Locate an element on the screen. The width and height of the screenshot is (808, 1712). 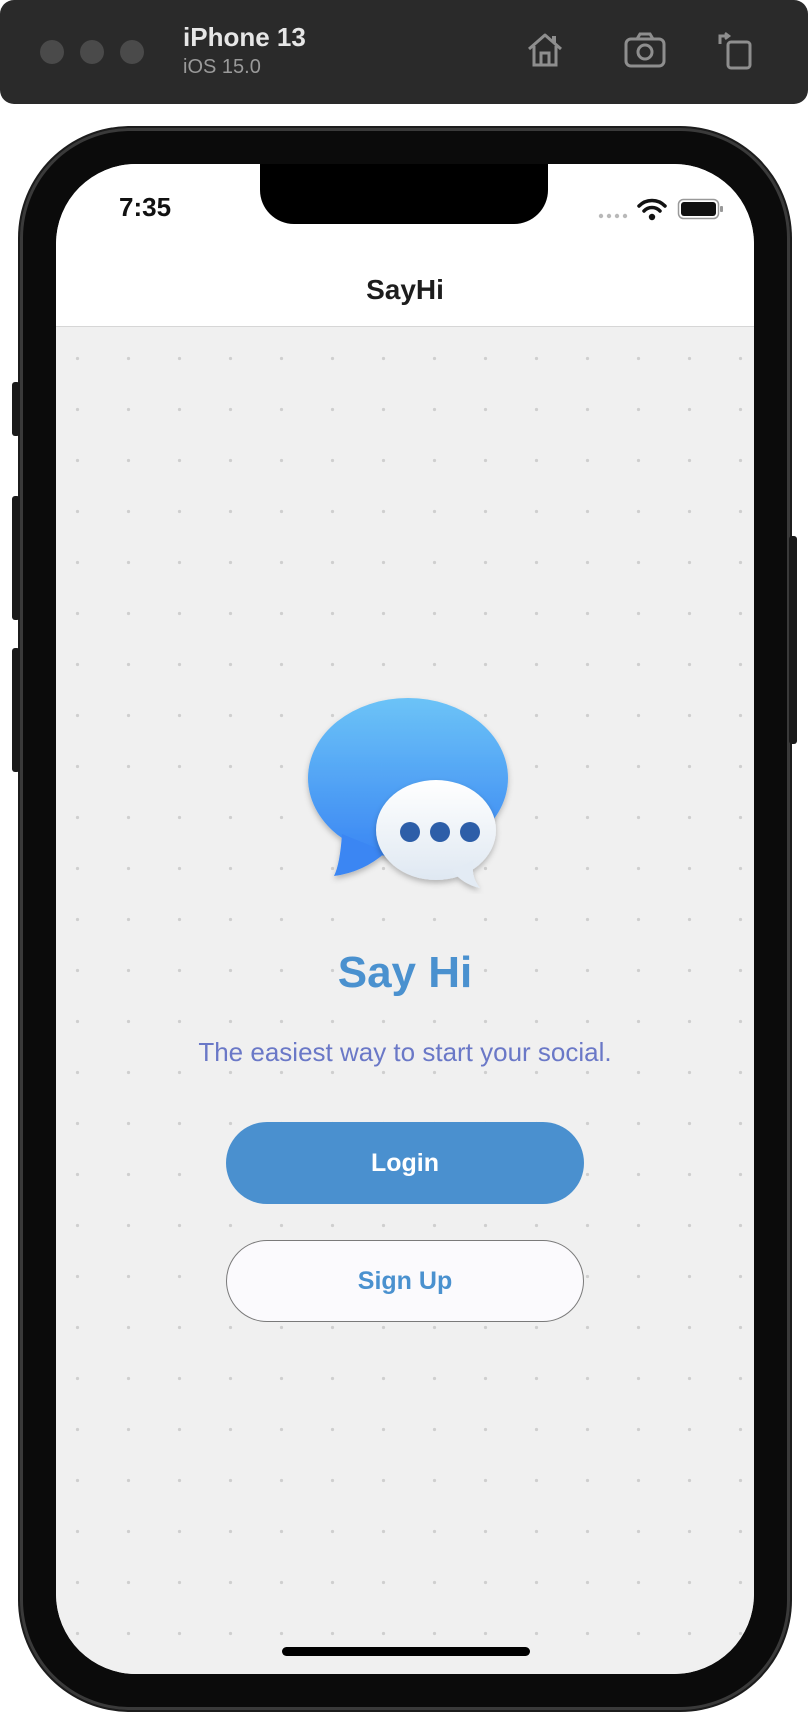
simulator-toolbar: iPhone 13 iOS 15.0 is located at coordinates (404, 52).